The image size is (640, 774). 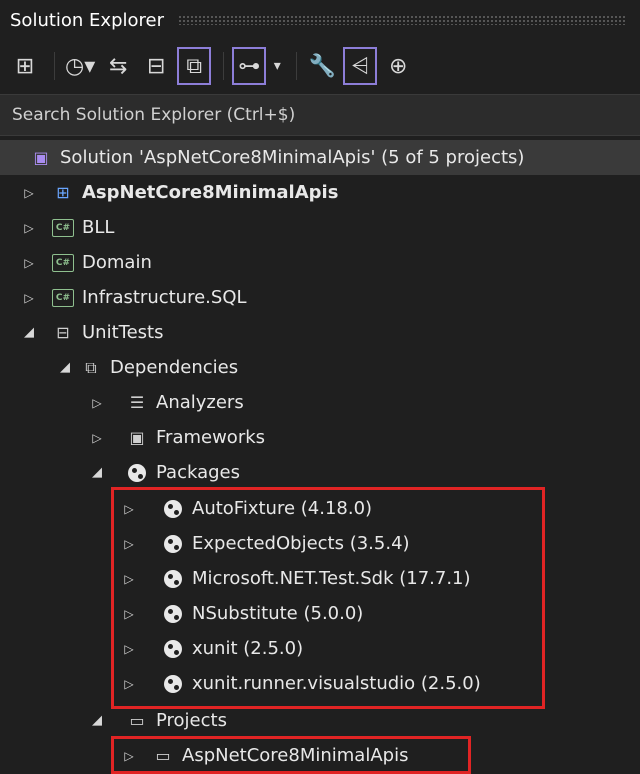 I want to click on tree-dependencies: ◢ ⧉ Dependencies, so click(x=320, y=367).